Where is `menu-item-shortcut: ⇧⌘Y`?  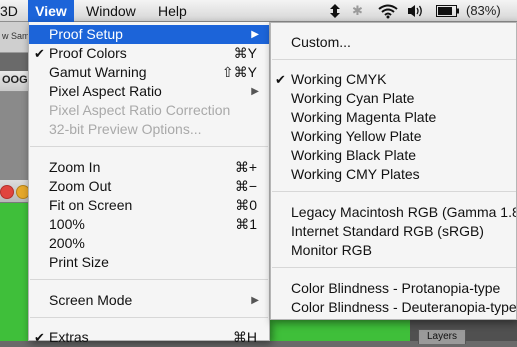
menu-item-shortcut: ⇧⌘Y is located at coordinates (239, 72).